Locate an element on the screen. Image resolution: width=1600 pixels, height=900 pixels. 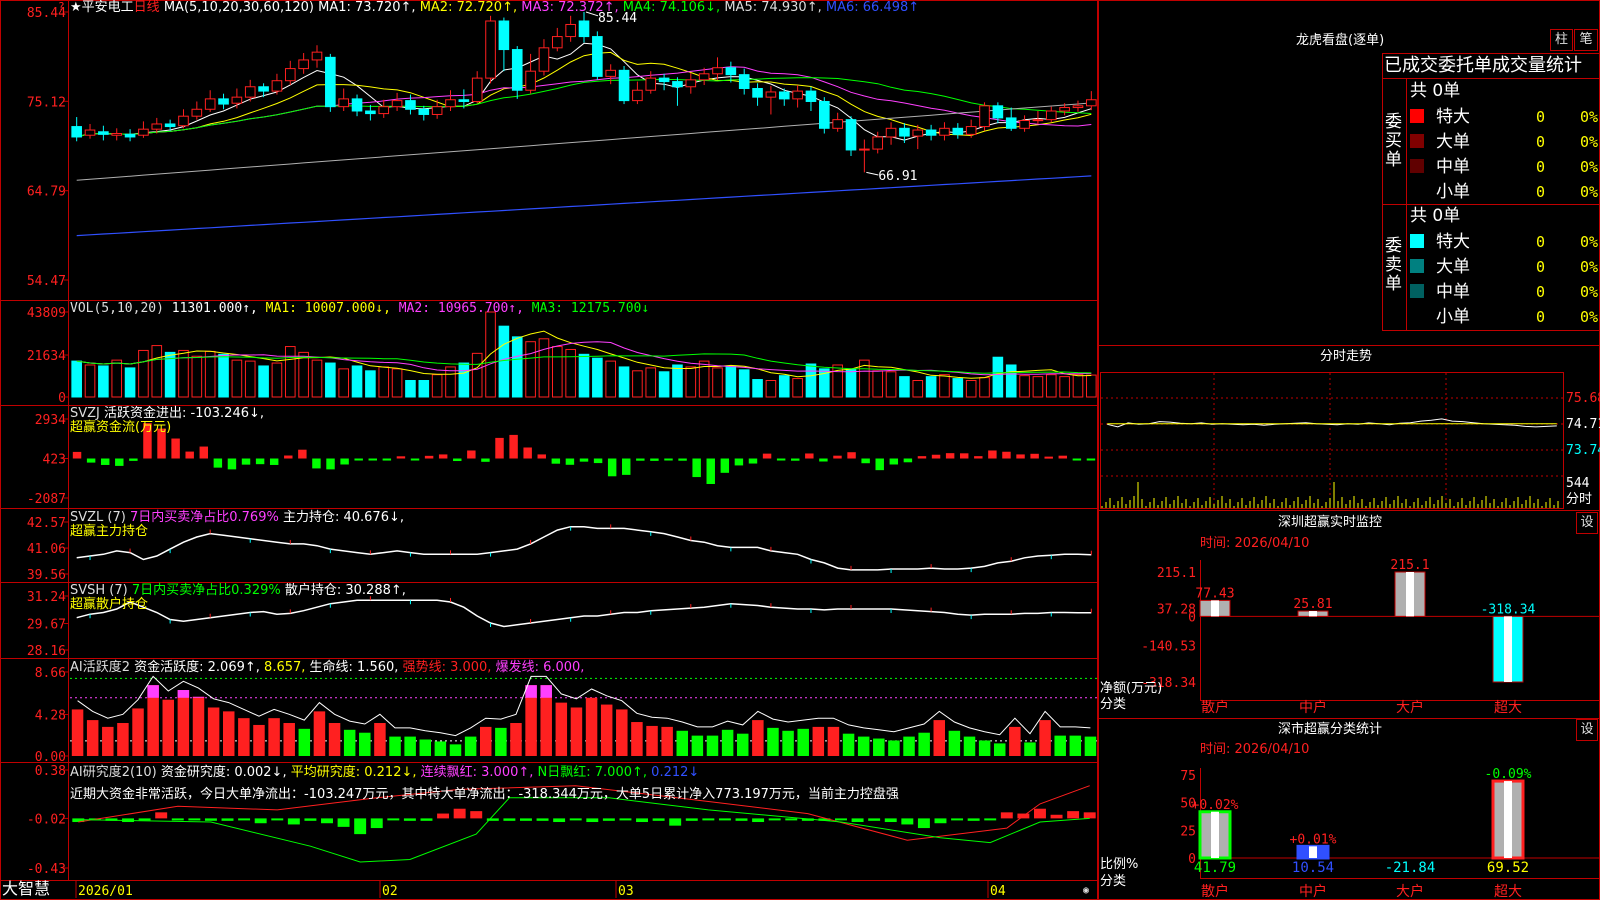
szmon-settings-button: 设 is located at coordinates (1587, 523).